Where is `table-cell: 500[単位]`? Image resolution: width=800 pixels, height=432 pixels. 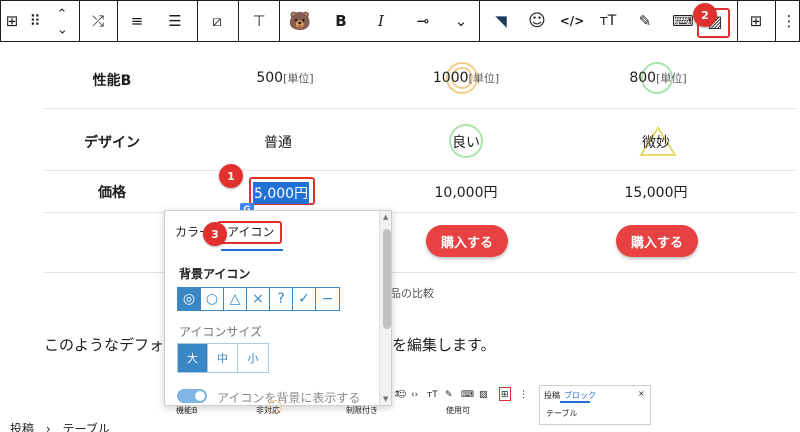 table-cell: 500[単位] is located at coordinates (284, 78).